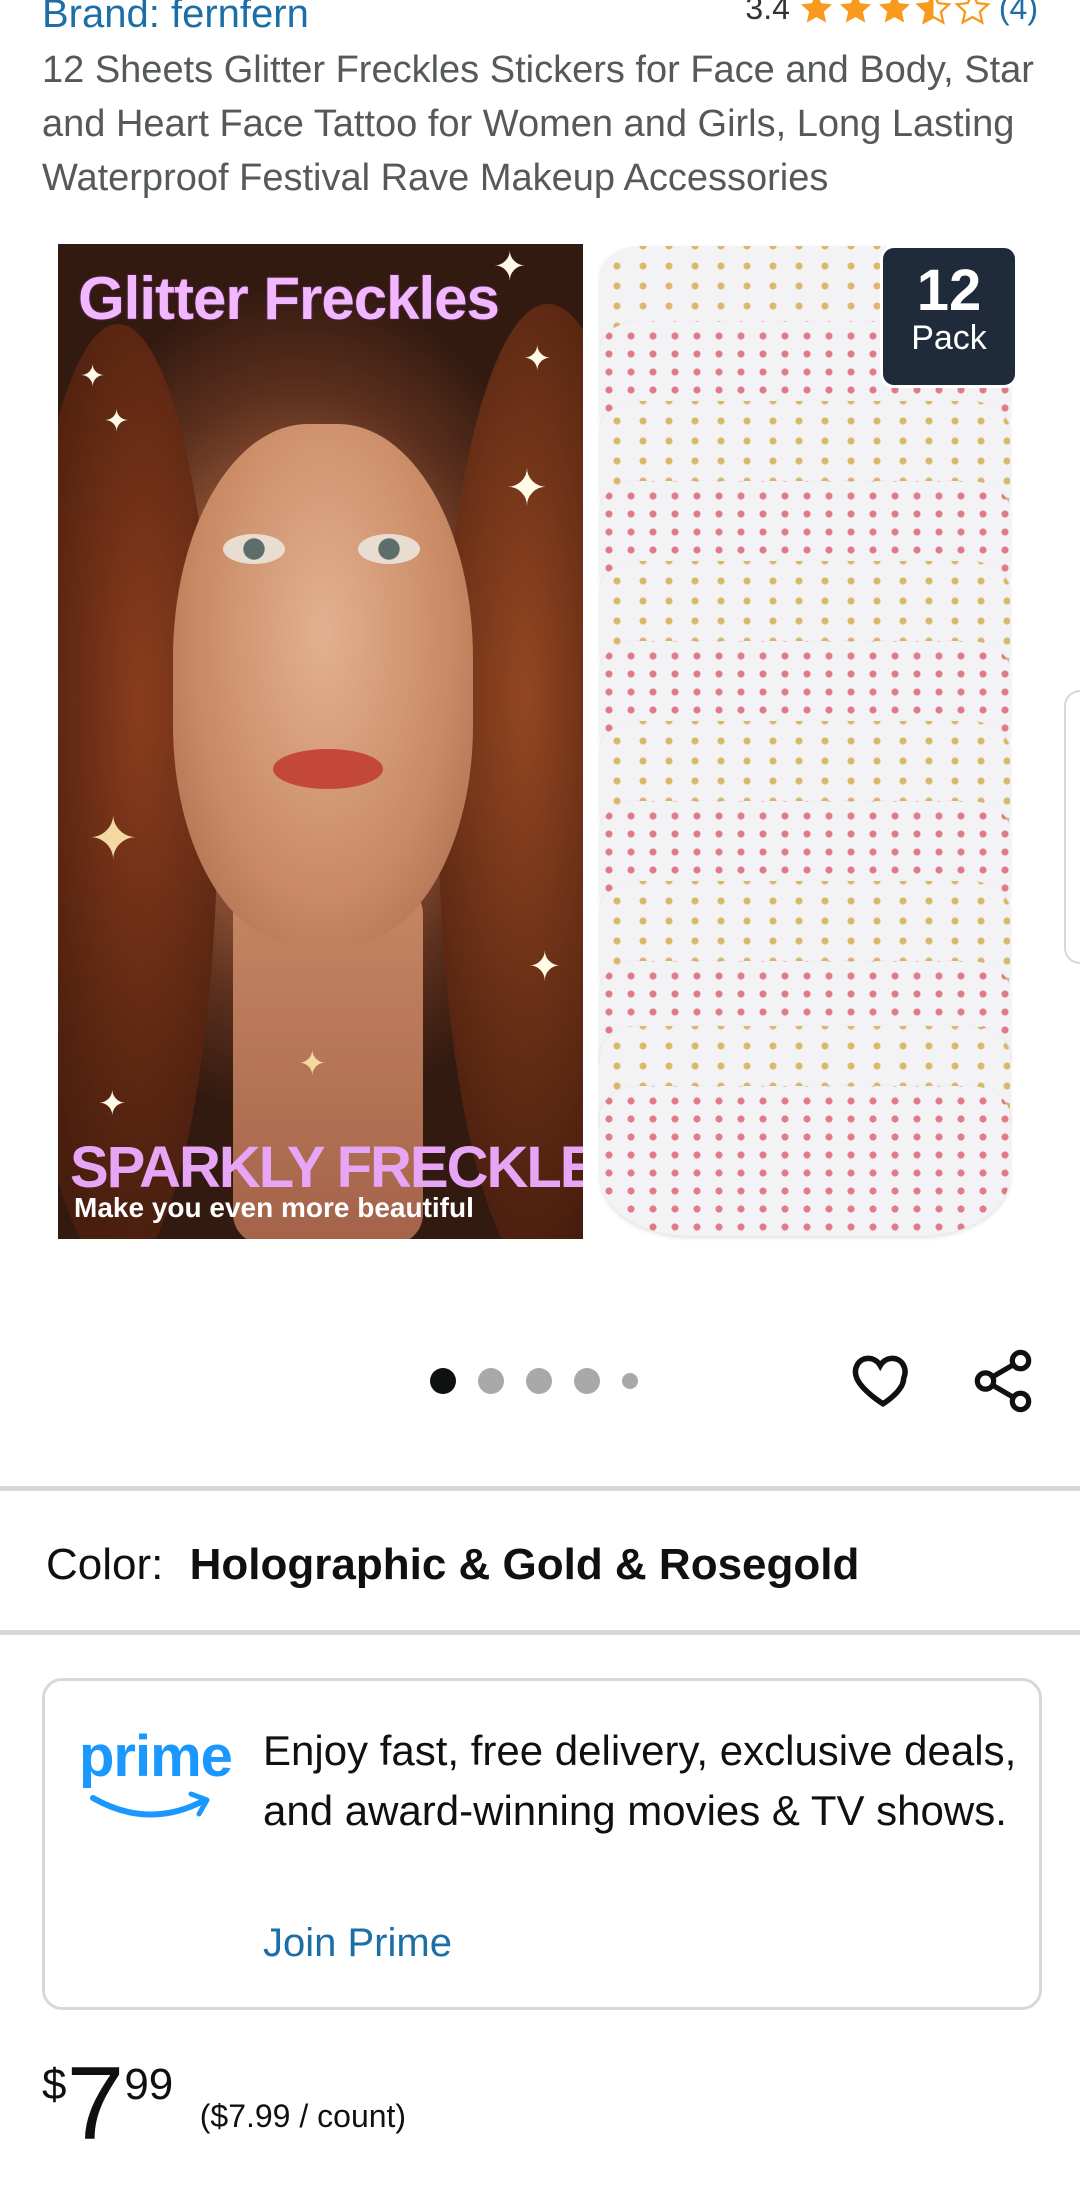 This screenshot has height=2188, width=1080. I want to click on color-selection: Color: Holographic & Gold & Rosegold, so click(452, 1565).